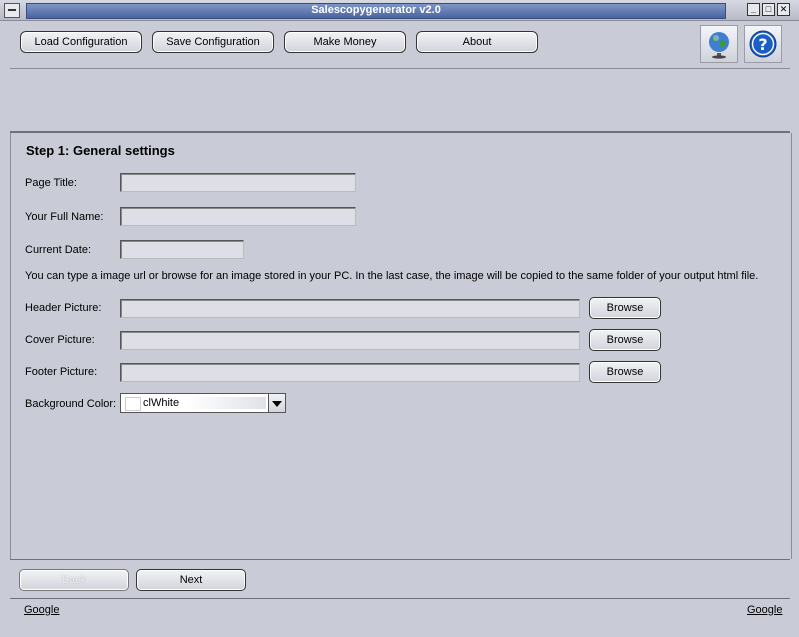 This screenshot has height=637, width=799. I want to click on window-title: Salescopygenerator v2.0, so click(376, 10).